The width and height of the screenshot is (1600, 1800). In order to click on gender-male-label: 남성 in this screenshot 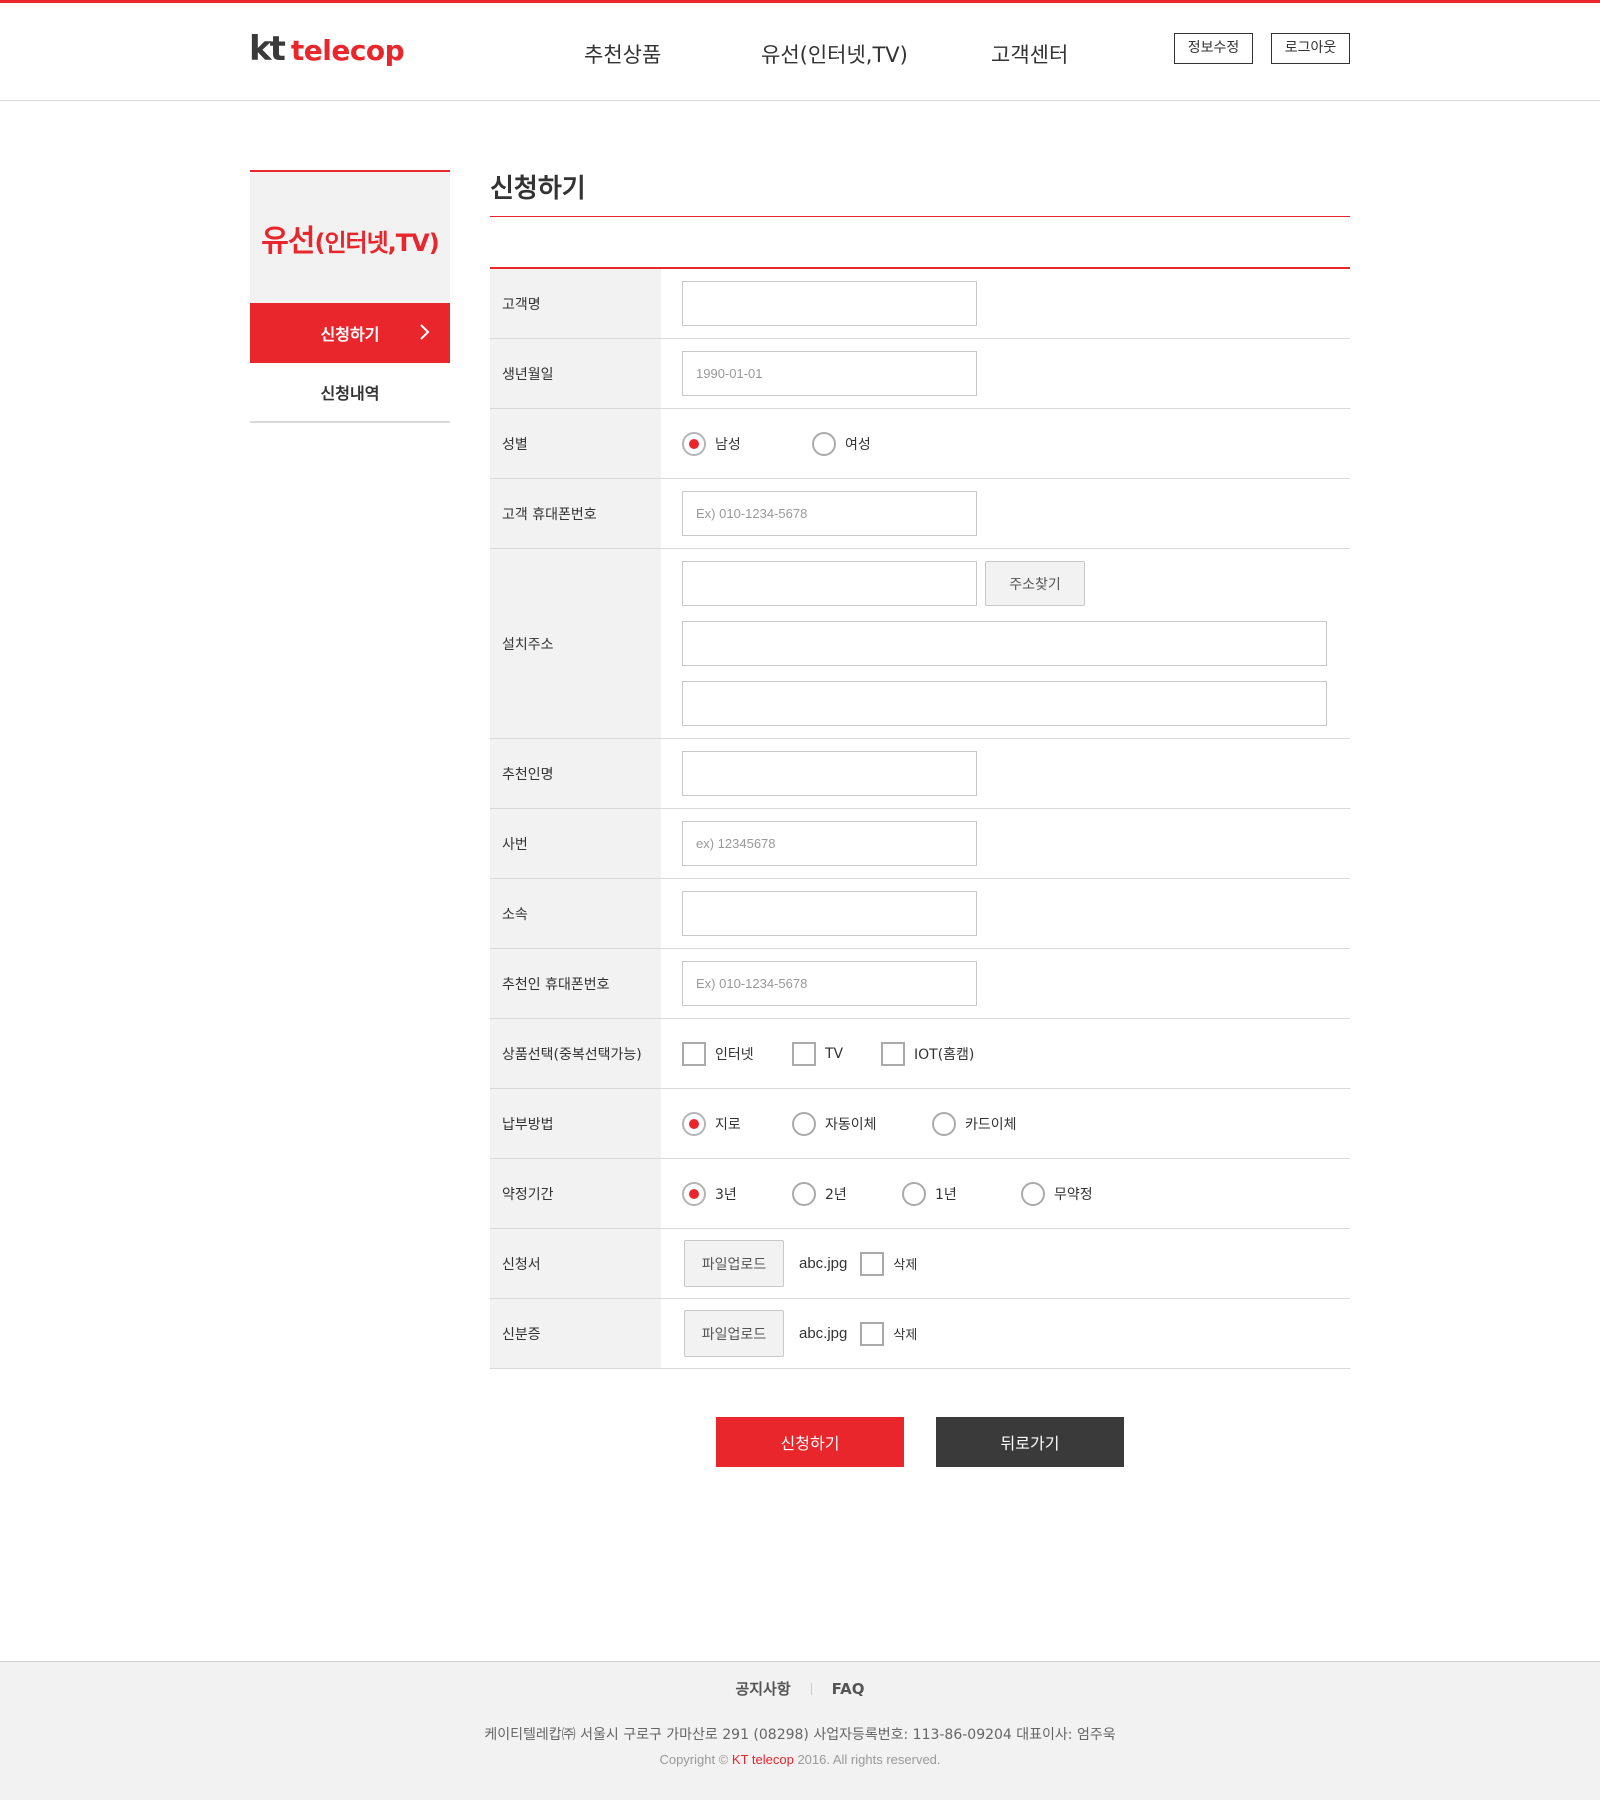, I will do `click(728, 444)`.